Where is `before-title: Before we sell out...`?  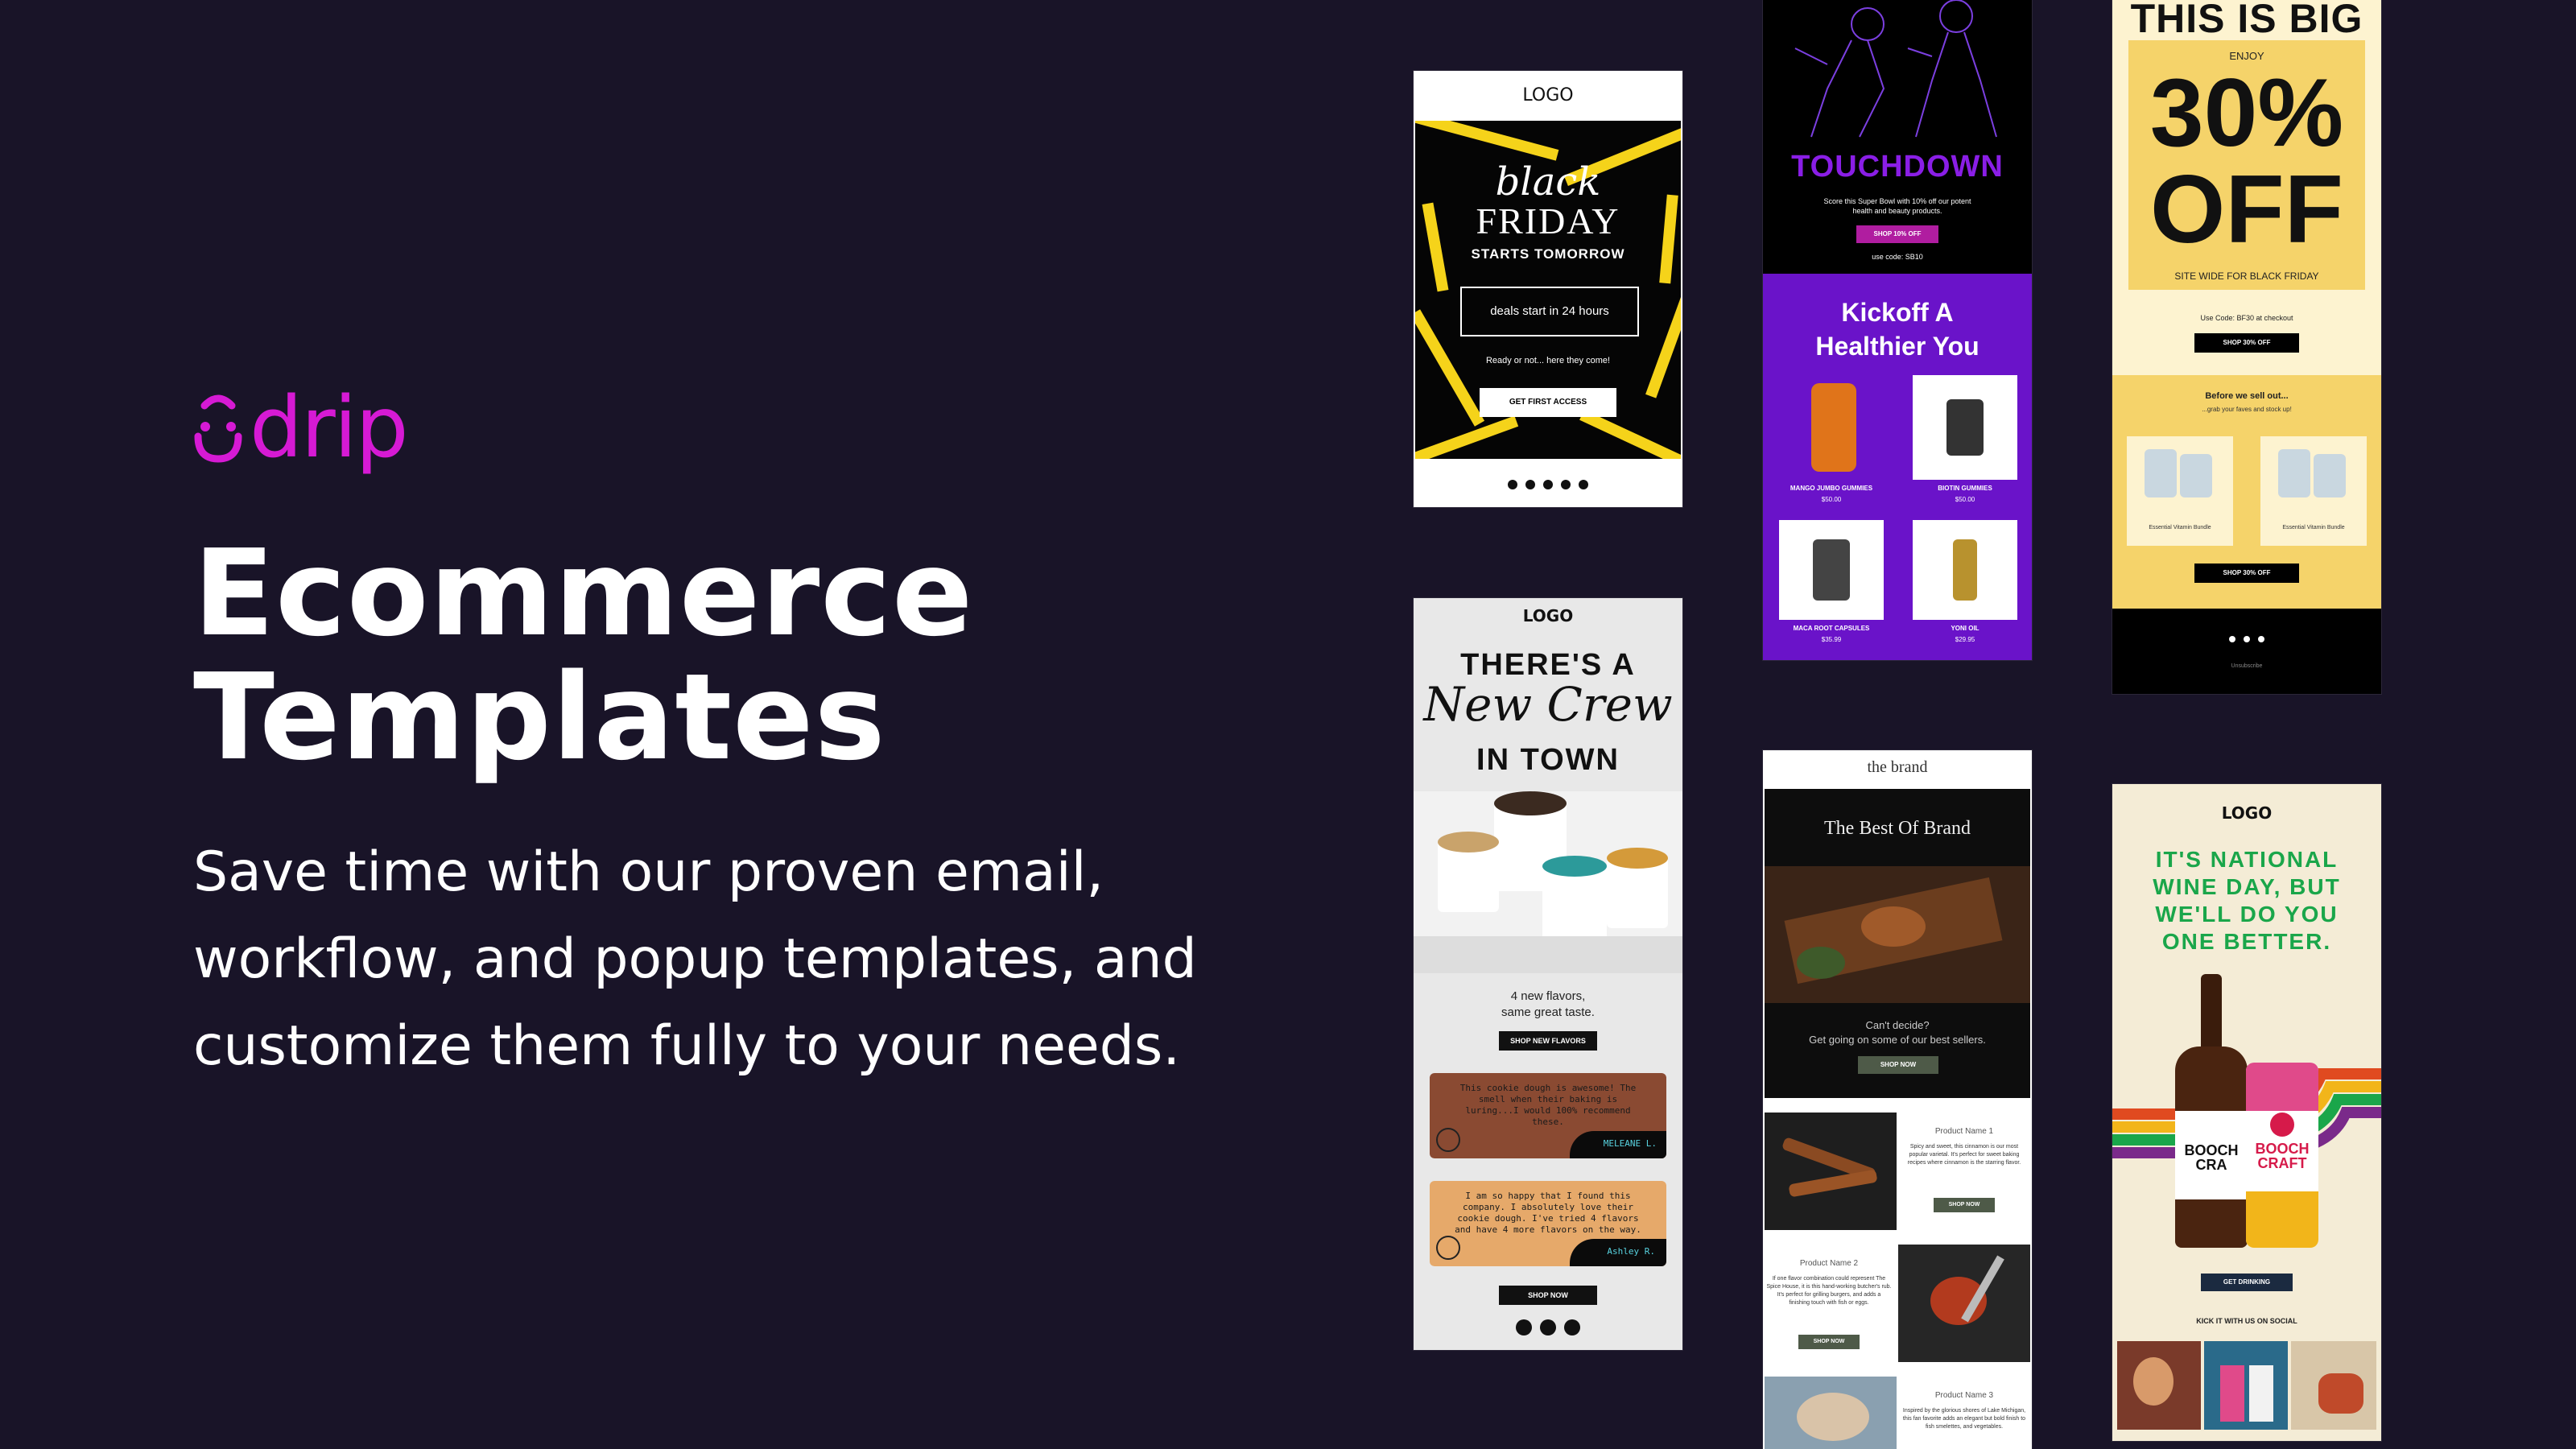 before-title: Before we sell out... is located at coordinates (2247, 396).